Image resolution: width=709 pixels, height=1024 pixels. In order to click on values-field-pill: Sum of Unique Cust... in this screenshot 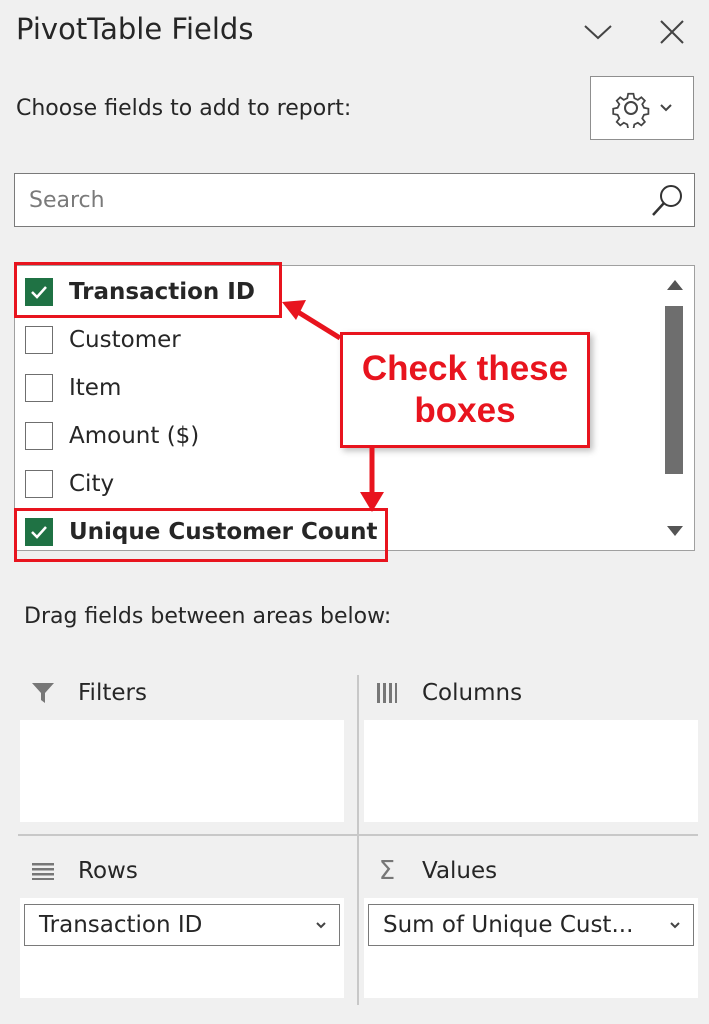, I will do `click(531, 925)`.